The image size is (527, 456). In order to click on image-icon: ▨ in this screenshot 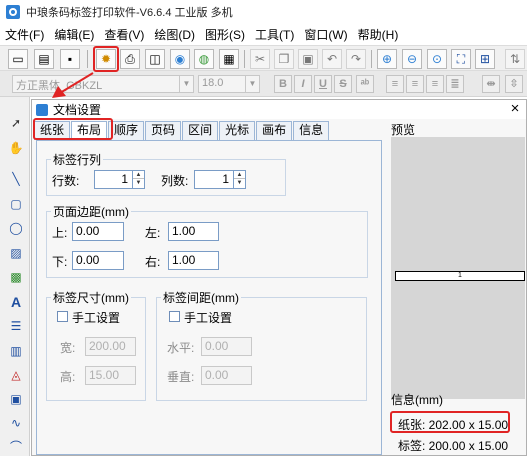, I will do `click(16, 252)`.